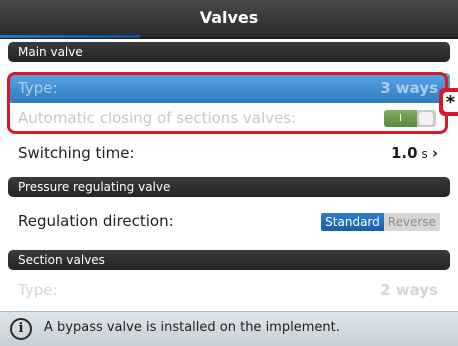 Image resolution: width=458 pixels, height=346 pixels. What do you see at coordinates (352, 222) in the screenshot?
I see `option-standard: Standard` at bounding box center [352, 222].